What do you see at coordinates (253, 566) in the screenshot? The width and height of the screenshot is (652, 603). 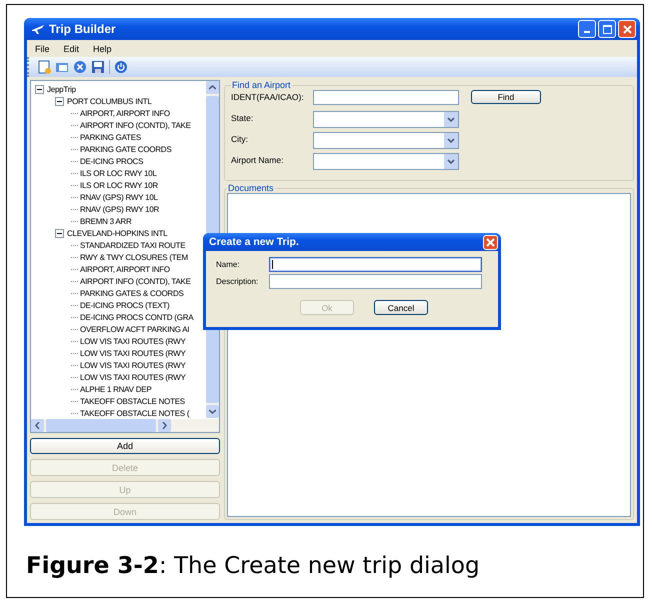 I see `figure-caption: Figure 3-2: The Create new trip dialog` at bounding box center [253, 566].